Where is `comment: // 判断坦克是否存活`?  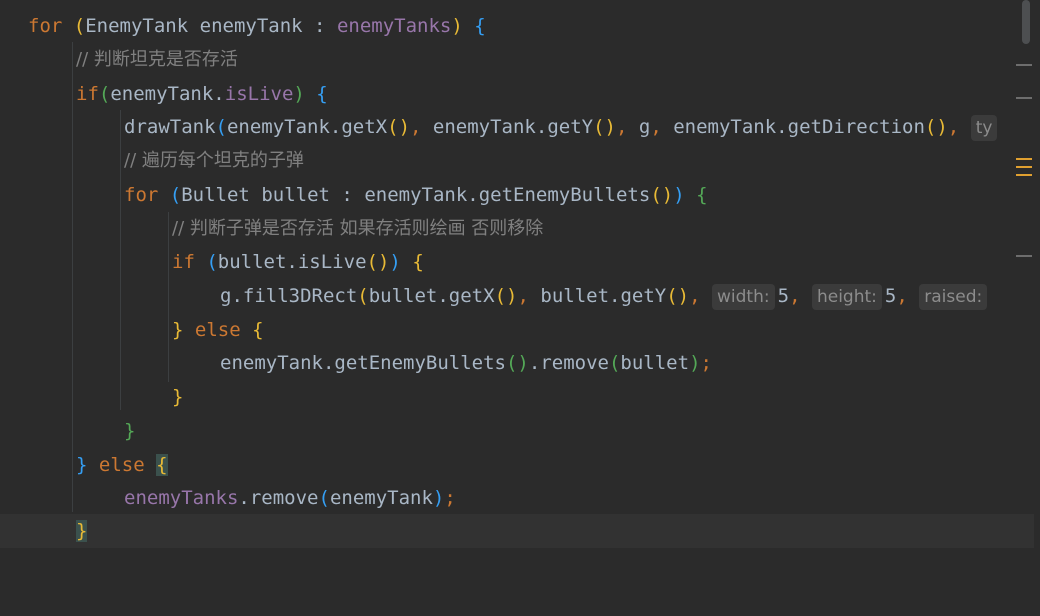 comment: // 判断坦克是否存活 is located at coordinates (157, 59).